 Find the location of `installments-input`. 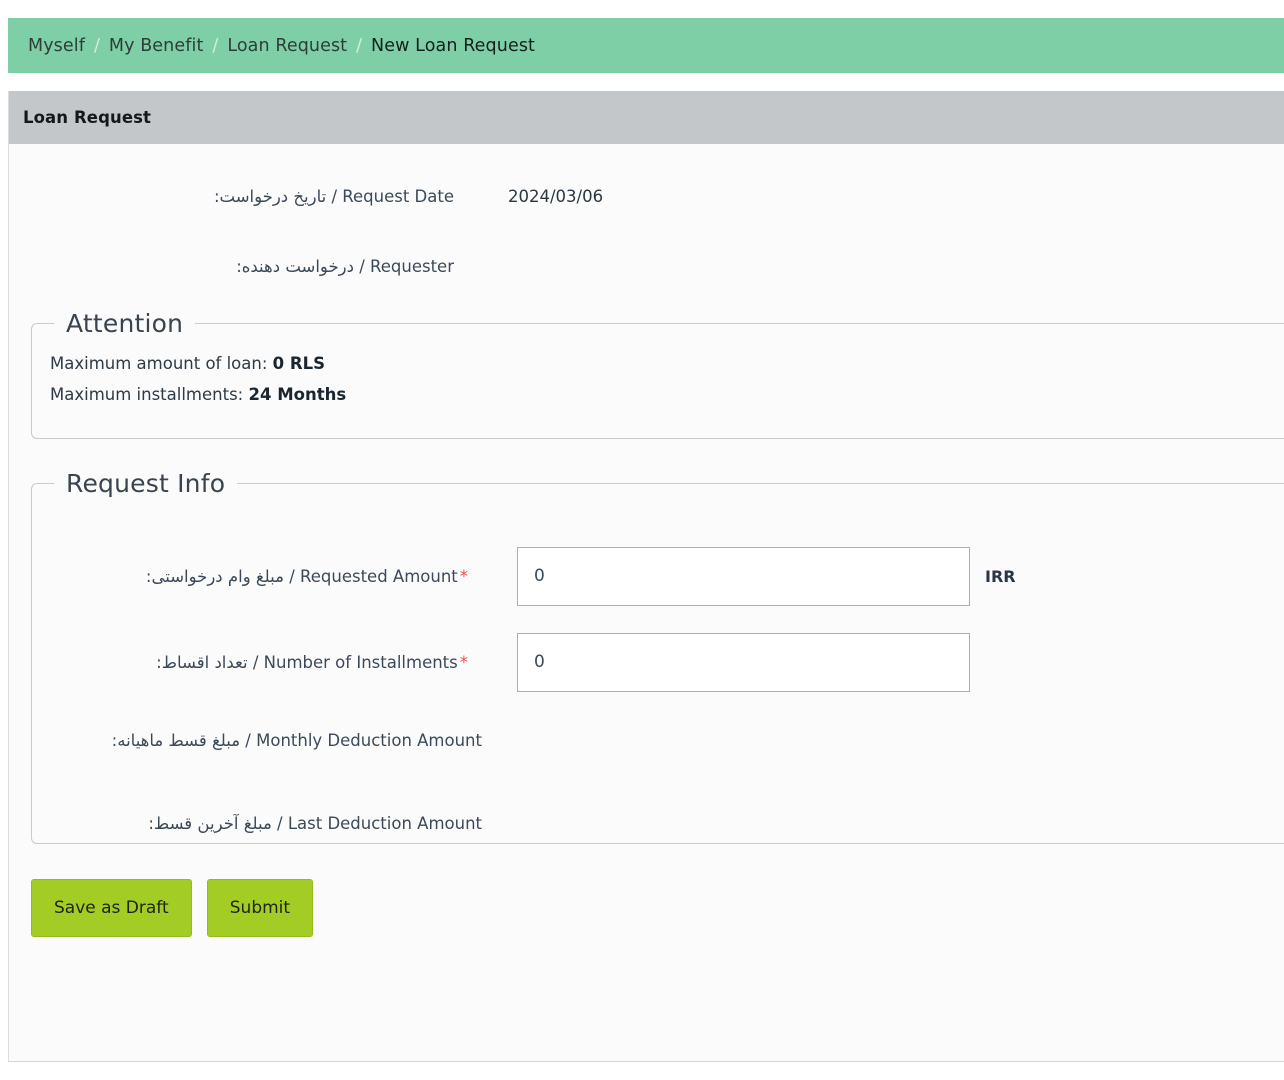

installments-input is located at coordinates (743, 662).